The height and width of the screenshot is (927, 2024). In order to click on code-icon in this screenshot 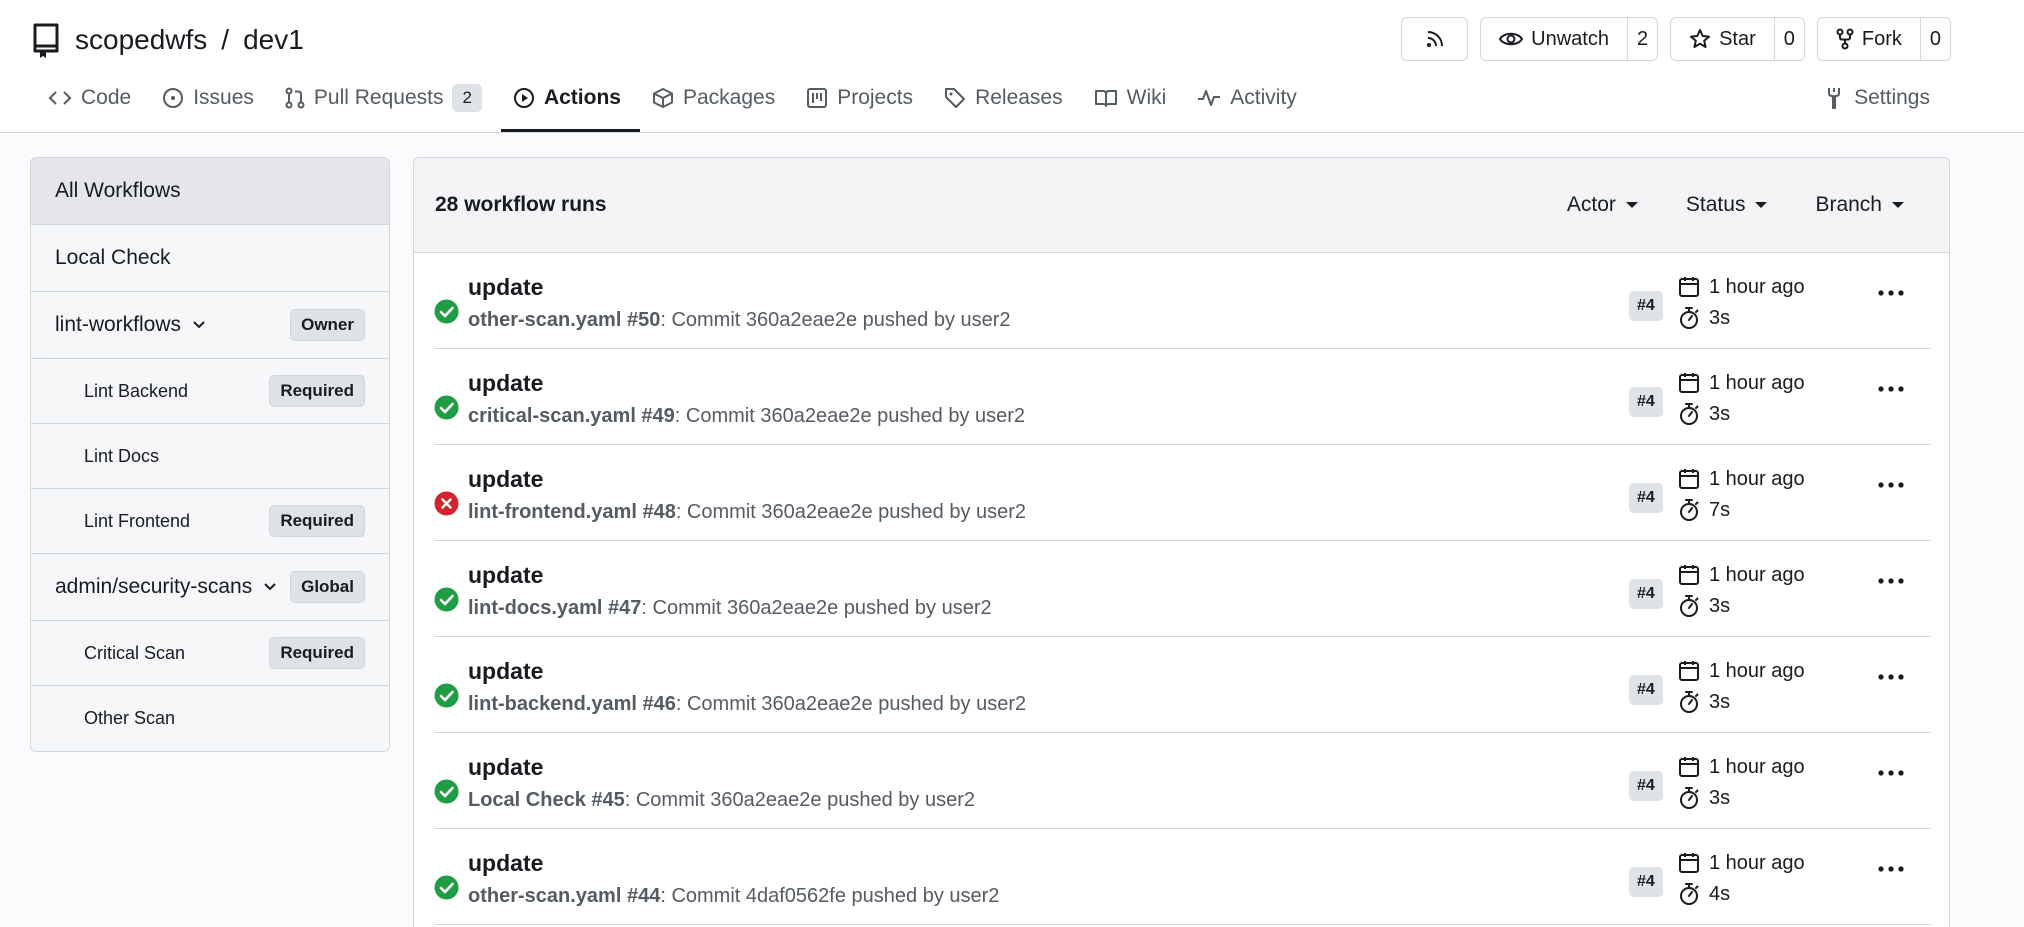, I will do `click(60, 98)`.